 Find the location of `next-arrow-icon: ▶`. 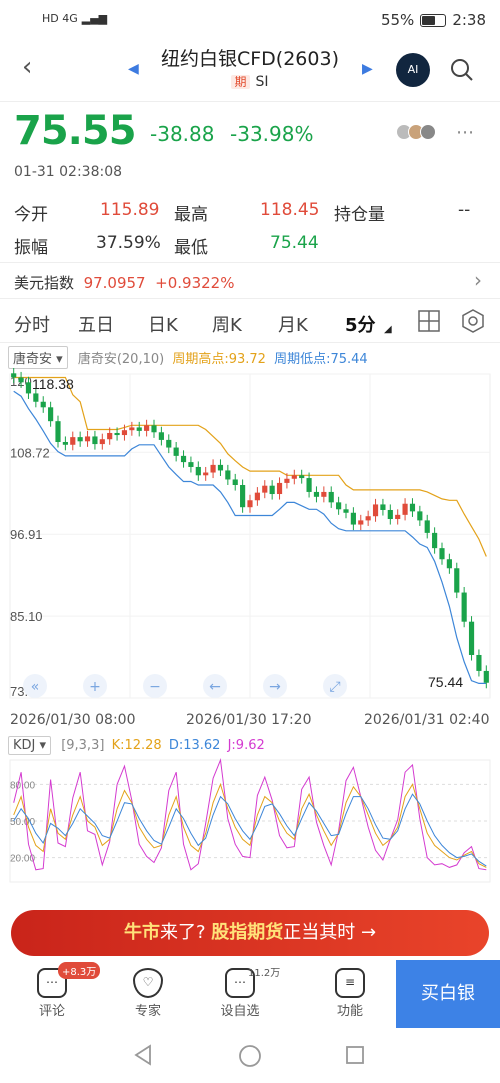

next-arrow-icon: ▶ is located at coordinates (367, 69).